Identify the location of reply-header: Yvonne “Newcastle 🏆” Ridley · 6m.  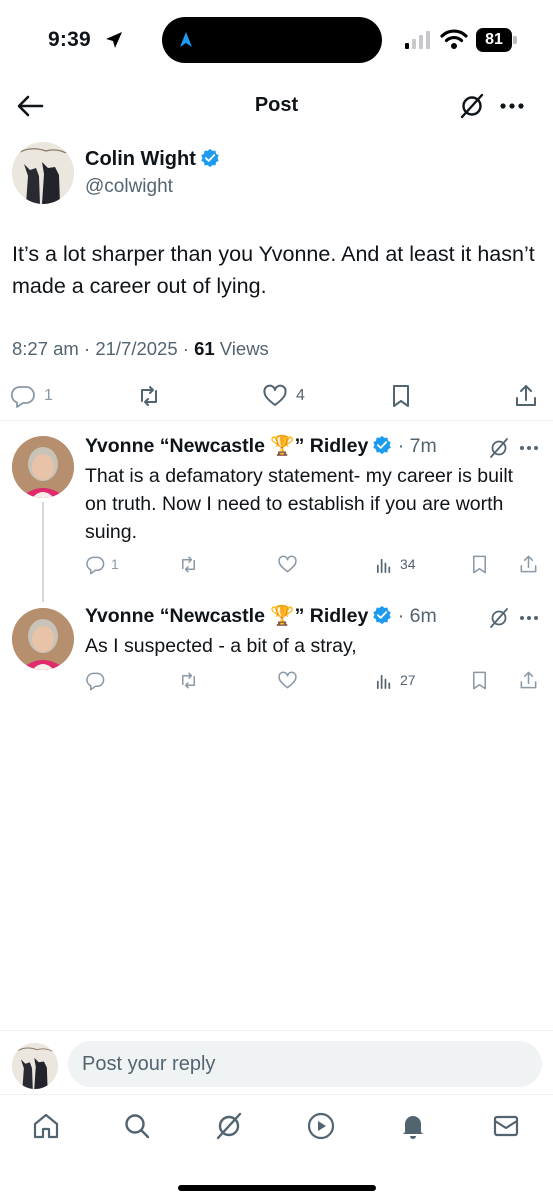
(261, 616).